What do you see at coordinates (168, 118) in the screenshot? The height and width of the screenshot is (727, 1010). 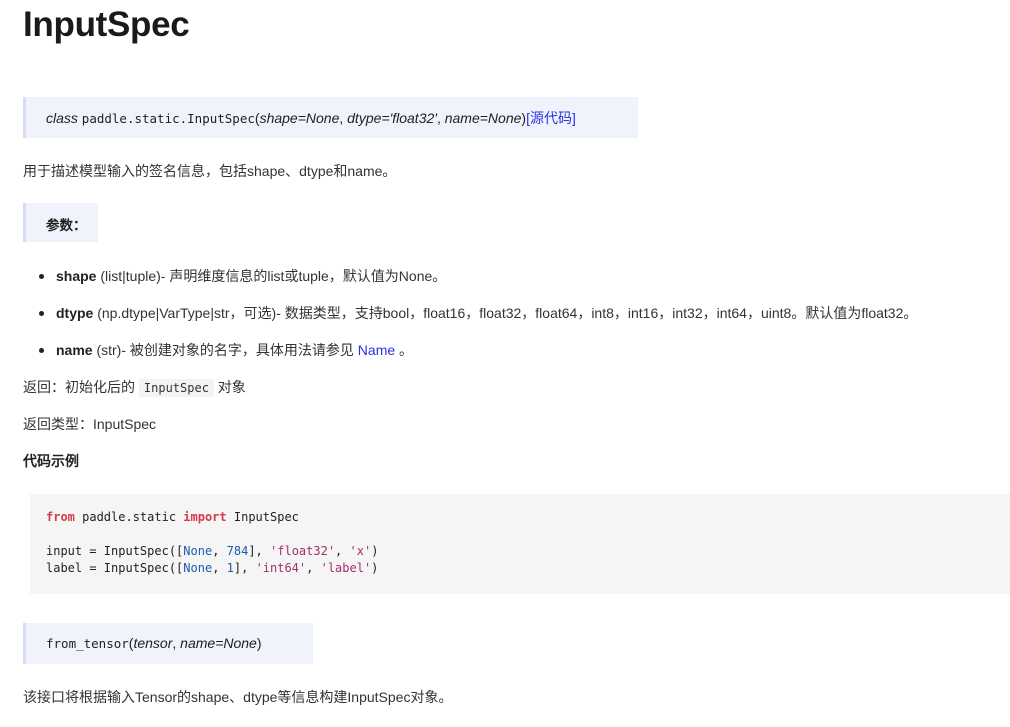 I see `class-name: paddle.static.InputSpec` at bounding box center [168, 118].